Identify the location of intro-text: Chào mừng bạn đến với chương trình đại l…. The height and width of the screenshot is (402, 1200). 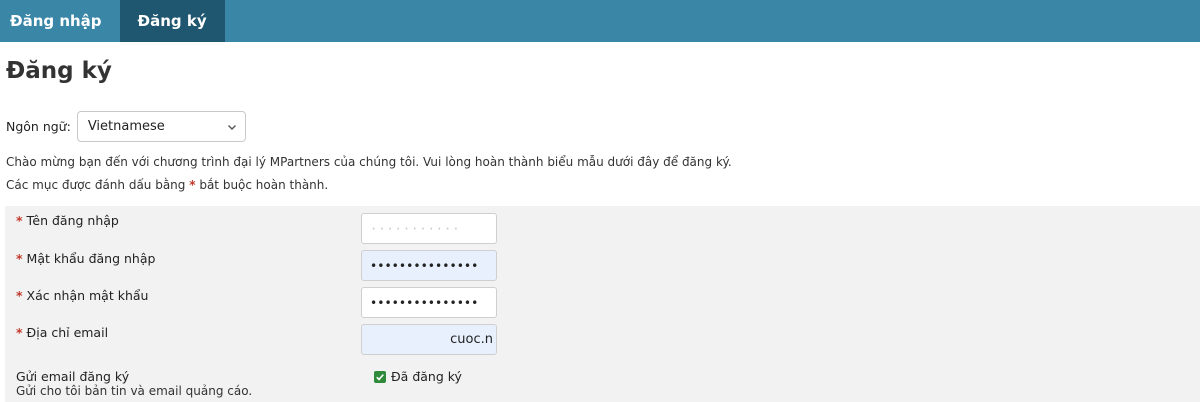
(369, 162).